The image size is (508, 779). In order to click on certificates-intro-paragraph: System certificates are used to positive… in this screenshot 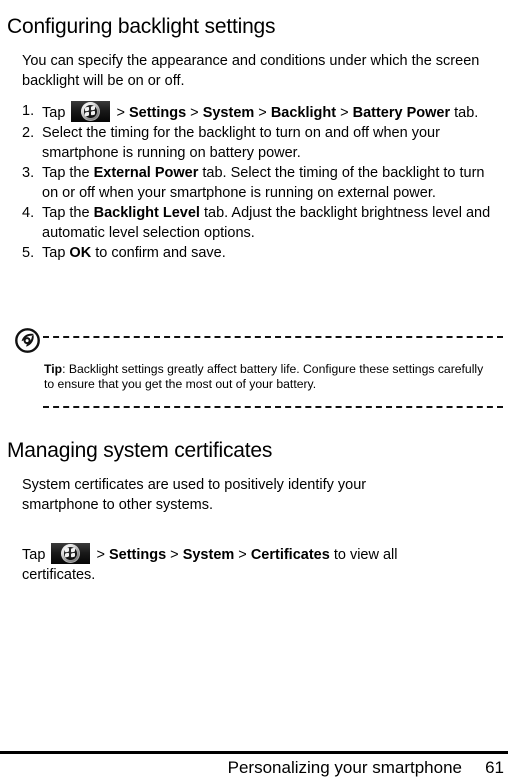, I will do `click(194, 494)`.